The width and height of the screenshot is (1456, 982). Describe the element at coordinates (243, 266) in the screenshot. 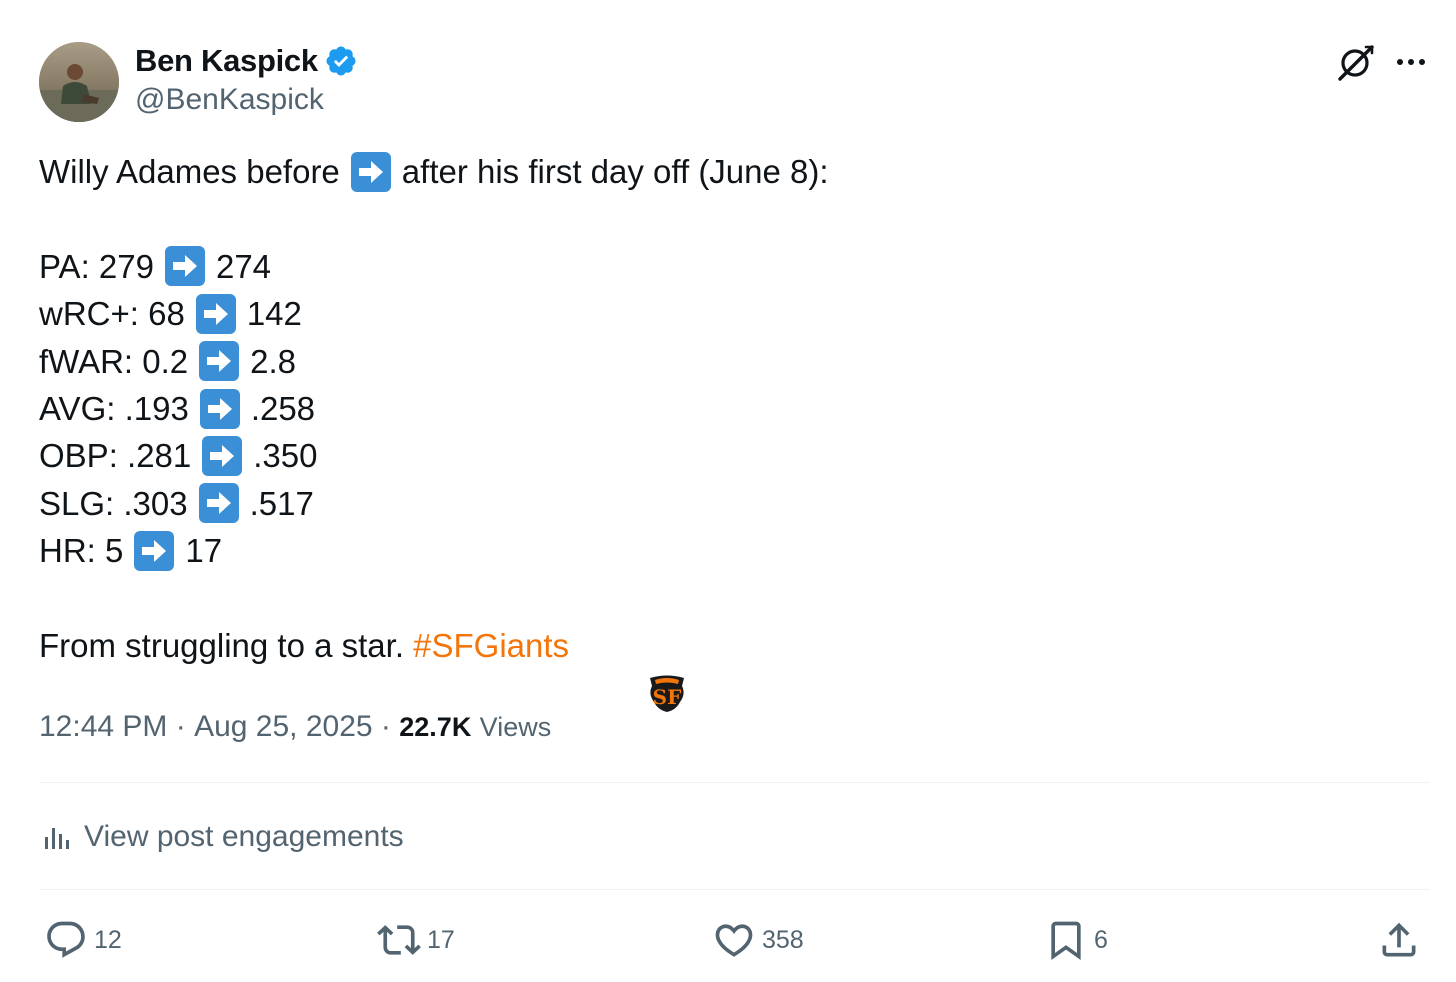

I see `stat-after: 274` at that location.